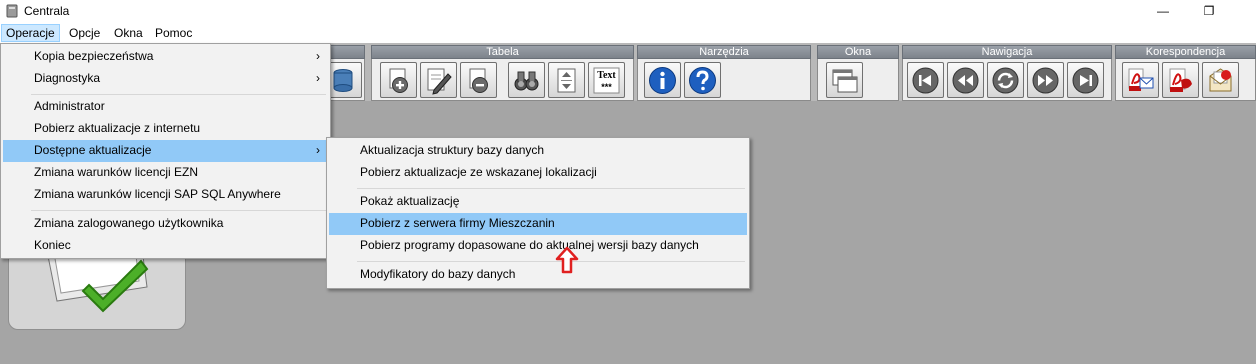 The width and height of the screenshot is (1256, 364). I want to click on windows-button, so click(844, 80).